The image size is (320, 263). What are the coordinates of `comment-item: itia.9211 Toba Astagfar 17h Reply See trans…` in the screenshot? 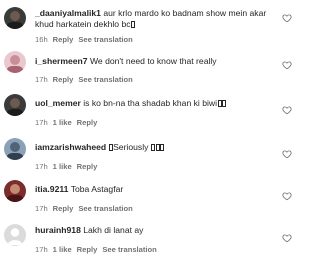 It's located at (150, 198).